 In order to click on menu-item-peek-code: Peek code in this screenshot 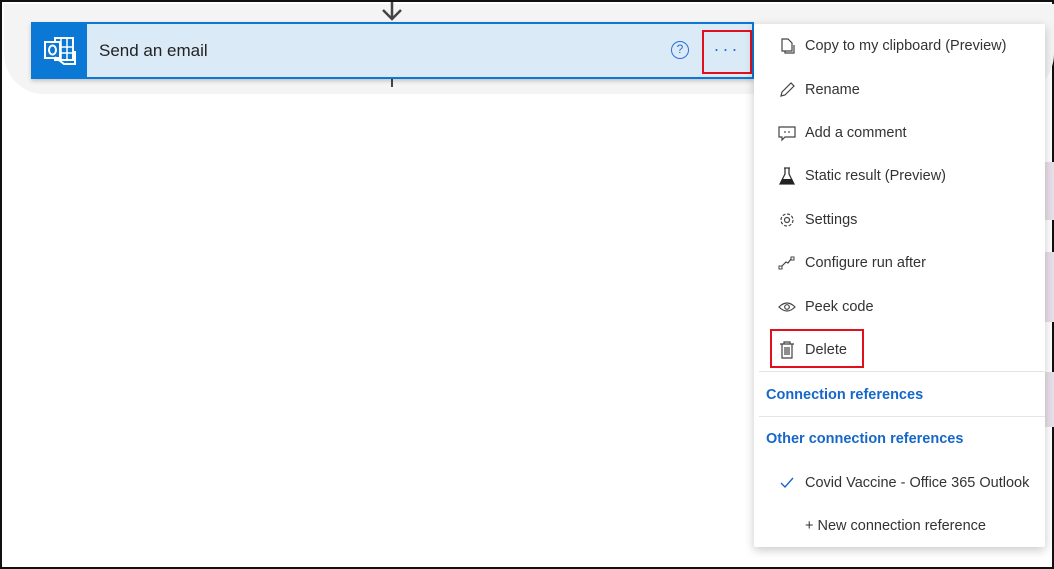, I will do `click(899, 307)`.